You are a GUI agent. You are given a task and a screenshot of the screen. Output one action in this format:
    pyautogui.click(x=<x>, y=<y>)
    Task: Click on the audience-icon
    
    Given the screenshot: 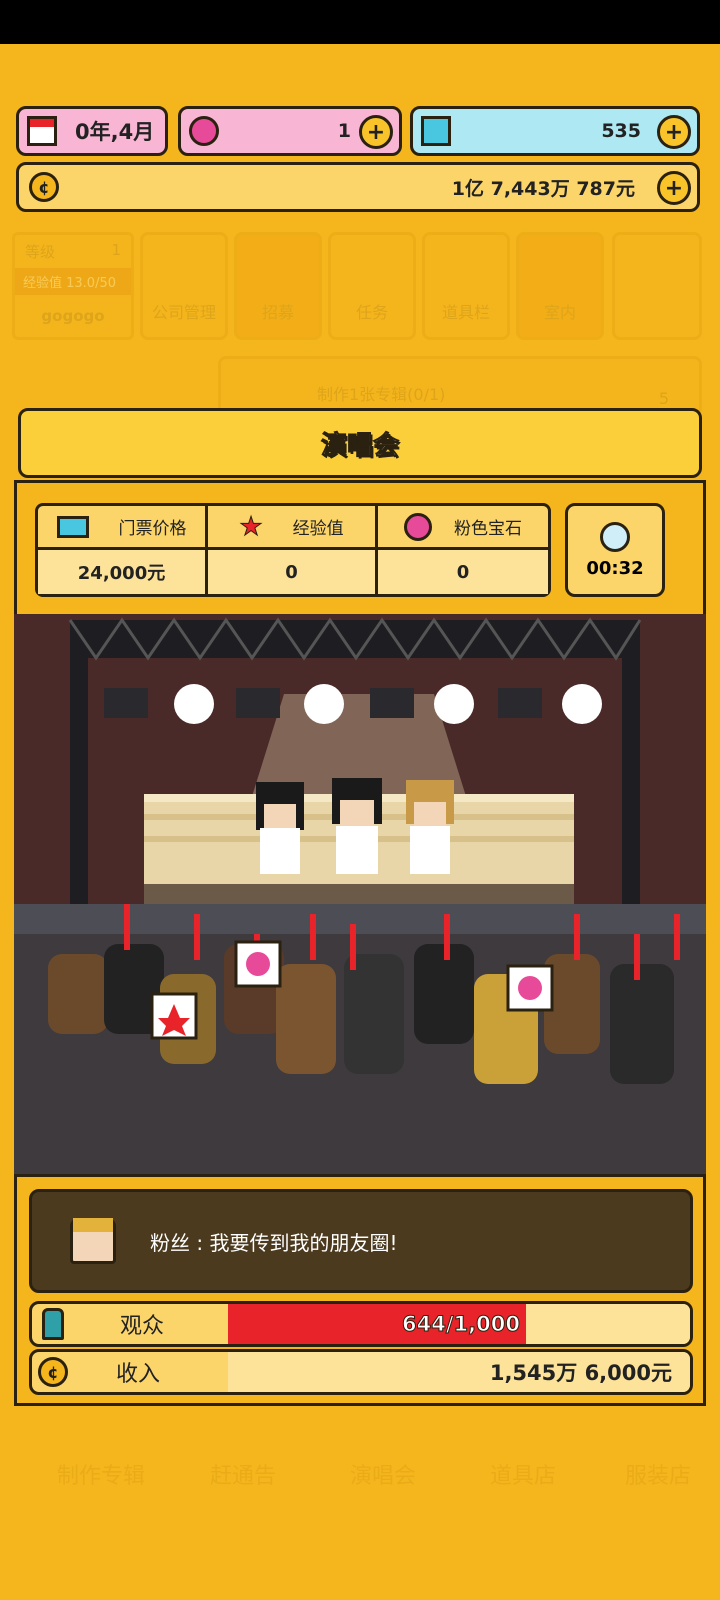 What is the action you would take?
    pyautogui.click(x=53, y=1324)
    